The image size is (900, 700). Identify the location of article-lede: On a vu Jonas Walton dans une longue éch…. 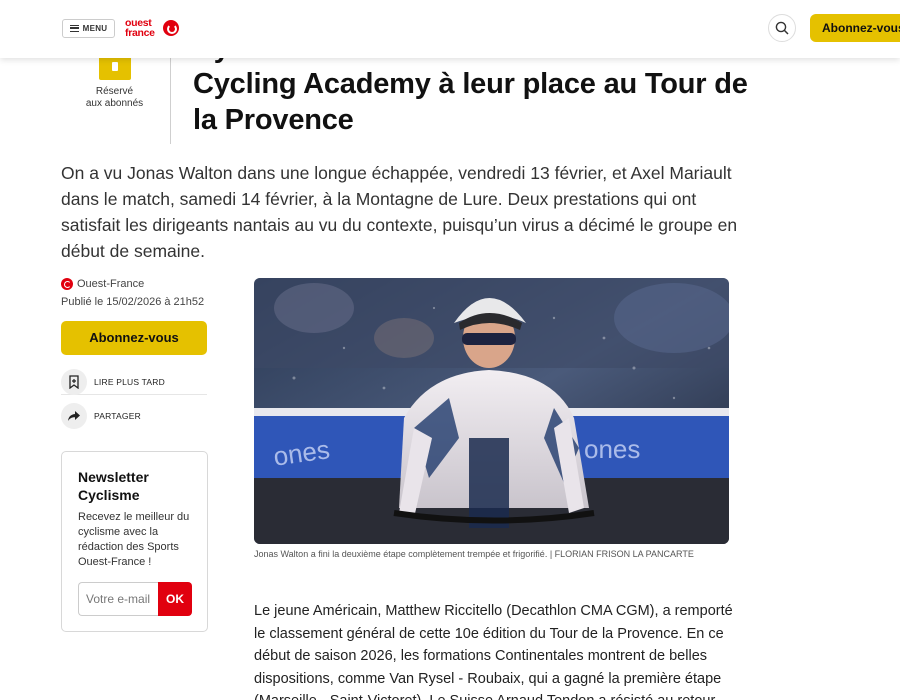
(399, 212).